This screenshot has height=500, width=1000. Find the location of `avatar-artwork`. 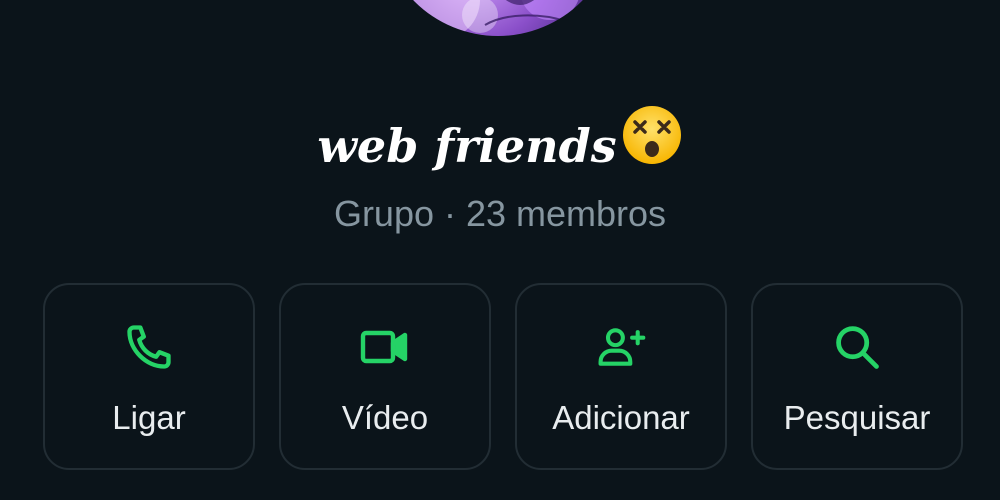

avatar-artwork is located at coordinates (489, 18).